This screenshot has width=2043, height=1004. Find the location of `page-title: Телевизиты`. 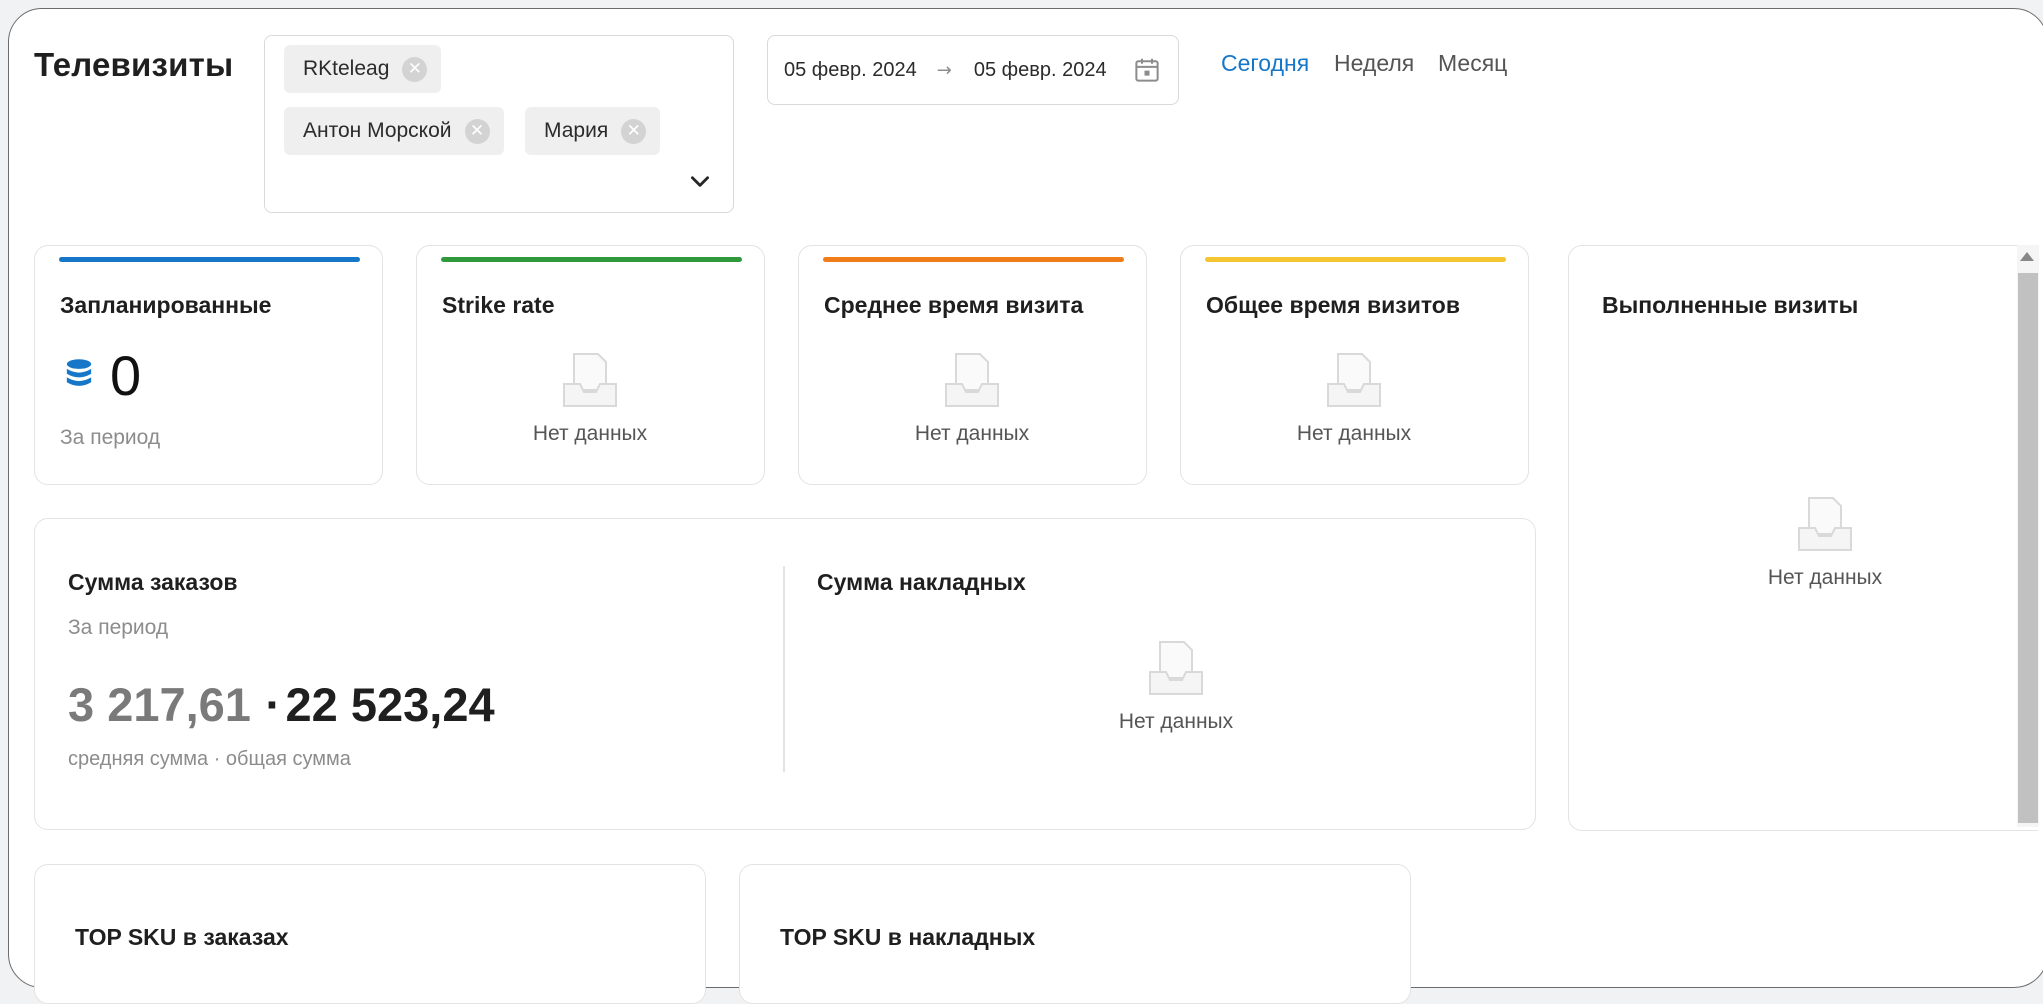

page-title: Телевизиты is located at coordinates (134, 64).